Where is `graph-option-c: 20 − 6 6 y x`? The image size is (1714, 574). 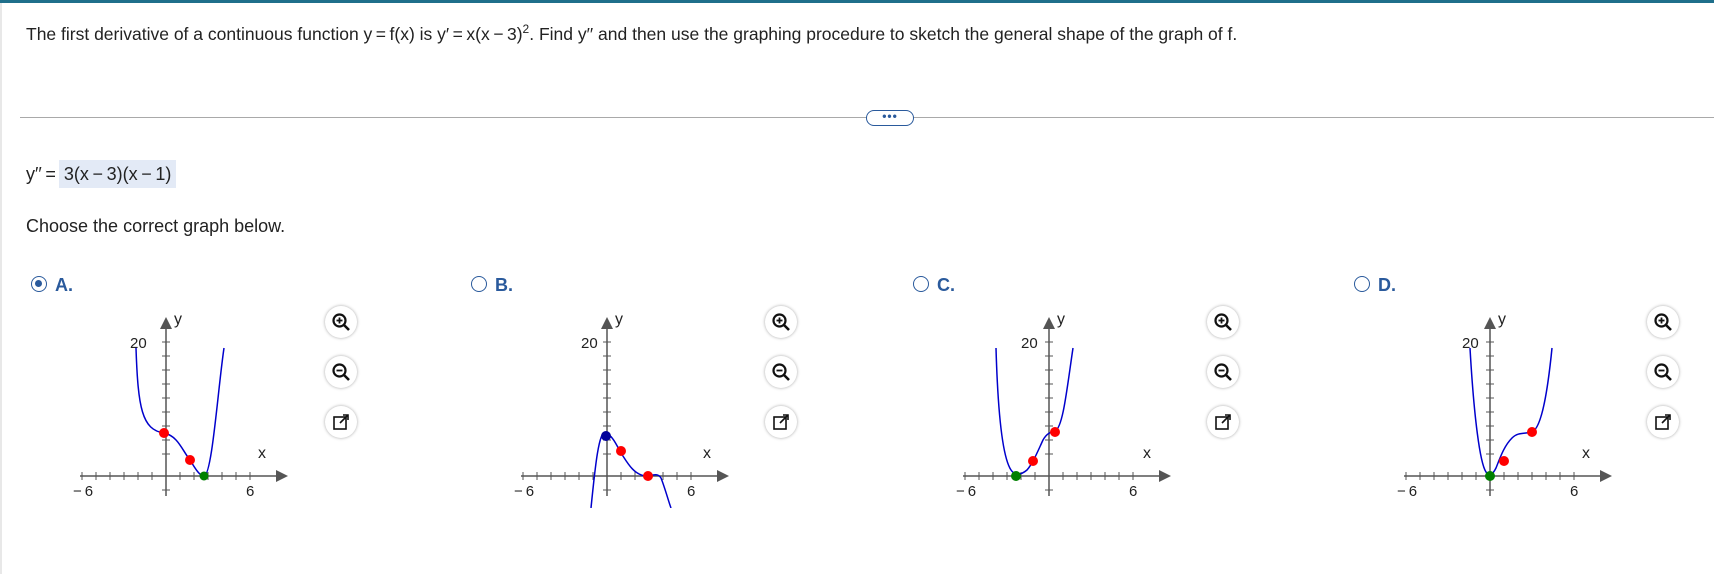 graph-option-c: 20 − 6 6 y x is located at coordinates (1063, 405).